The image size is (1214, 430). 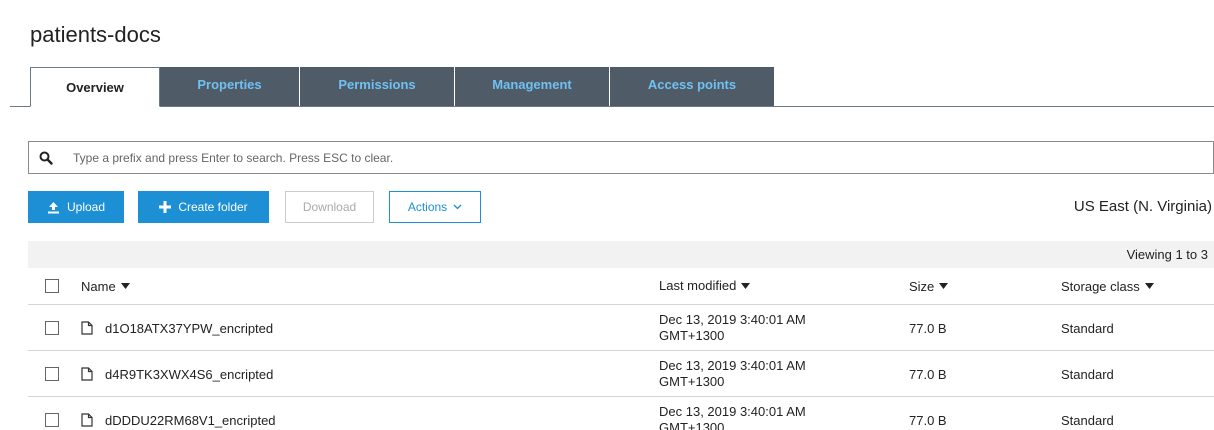 What do you see at coordinates (165, 207) in the screenshot?
I see `plus-icon` at bounding box center [165, 207].